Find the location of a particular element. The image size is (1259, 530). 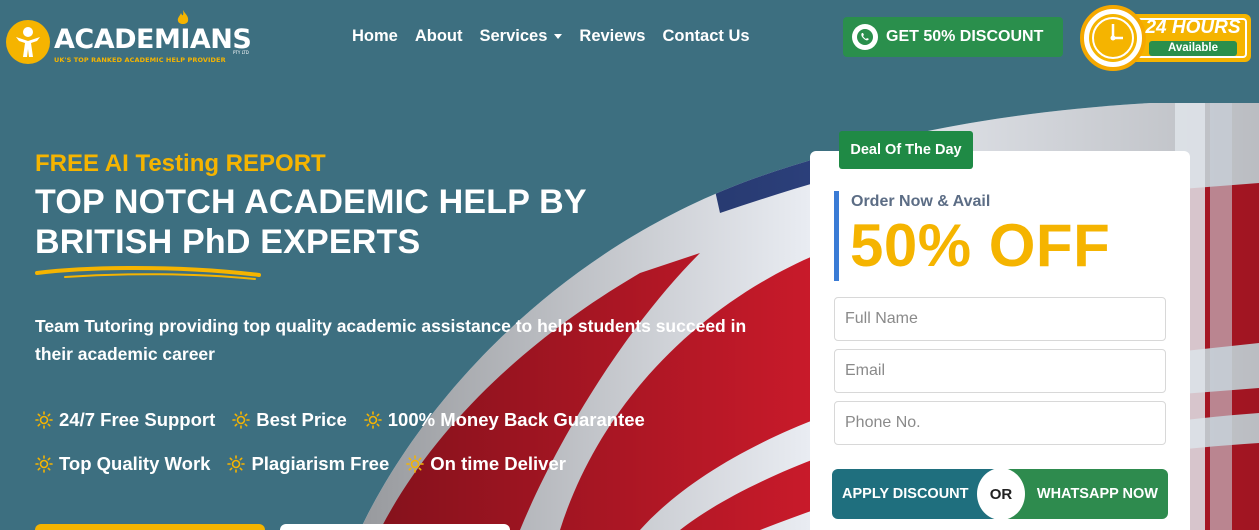

brand-name: ACADEMIANS is located at coordinates (153, 39).